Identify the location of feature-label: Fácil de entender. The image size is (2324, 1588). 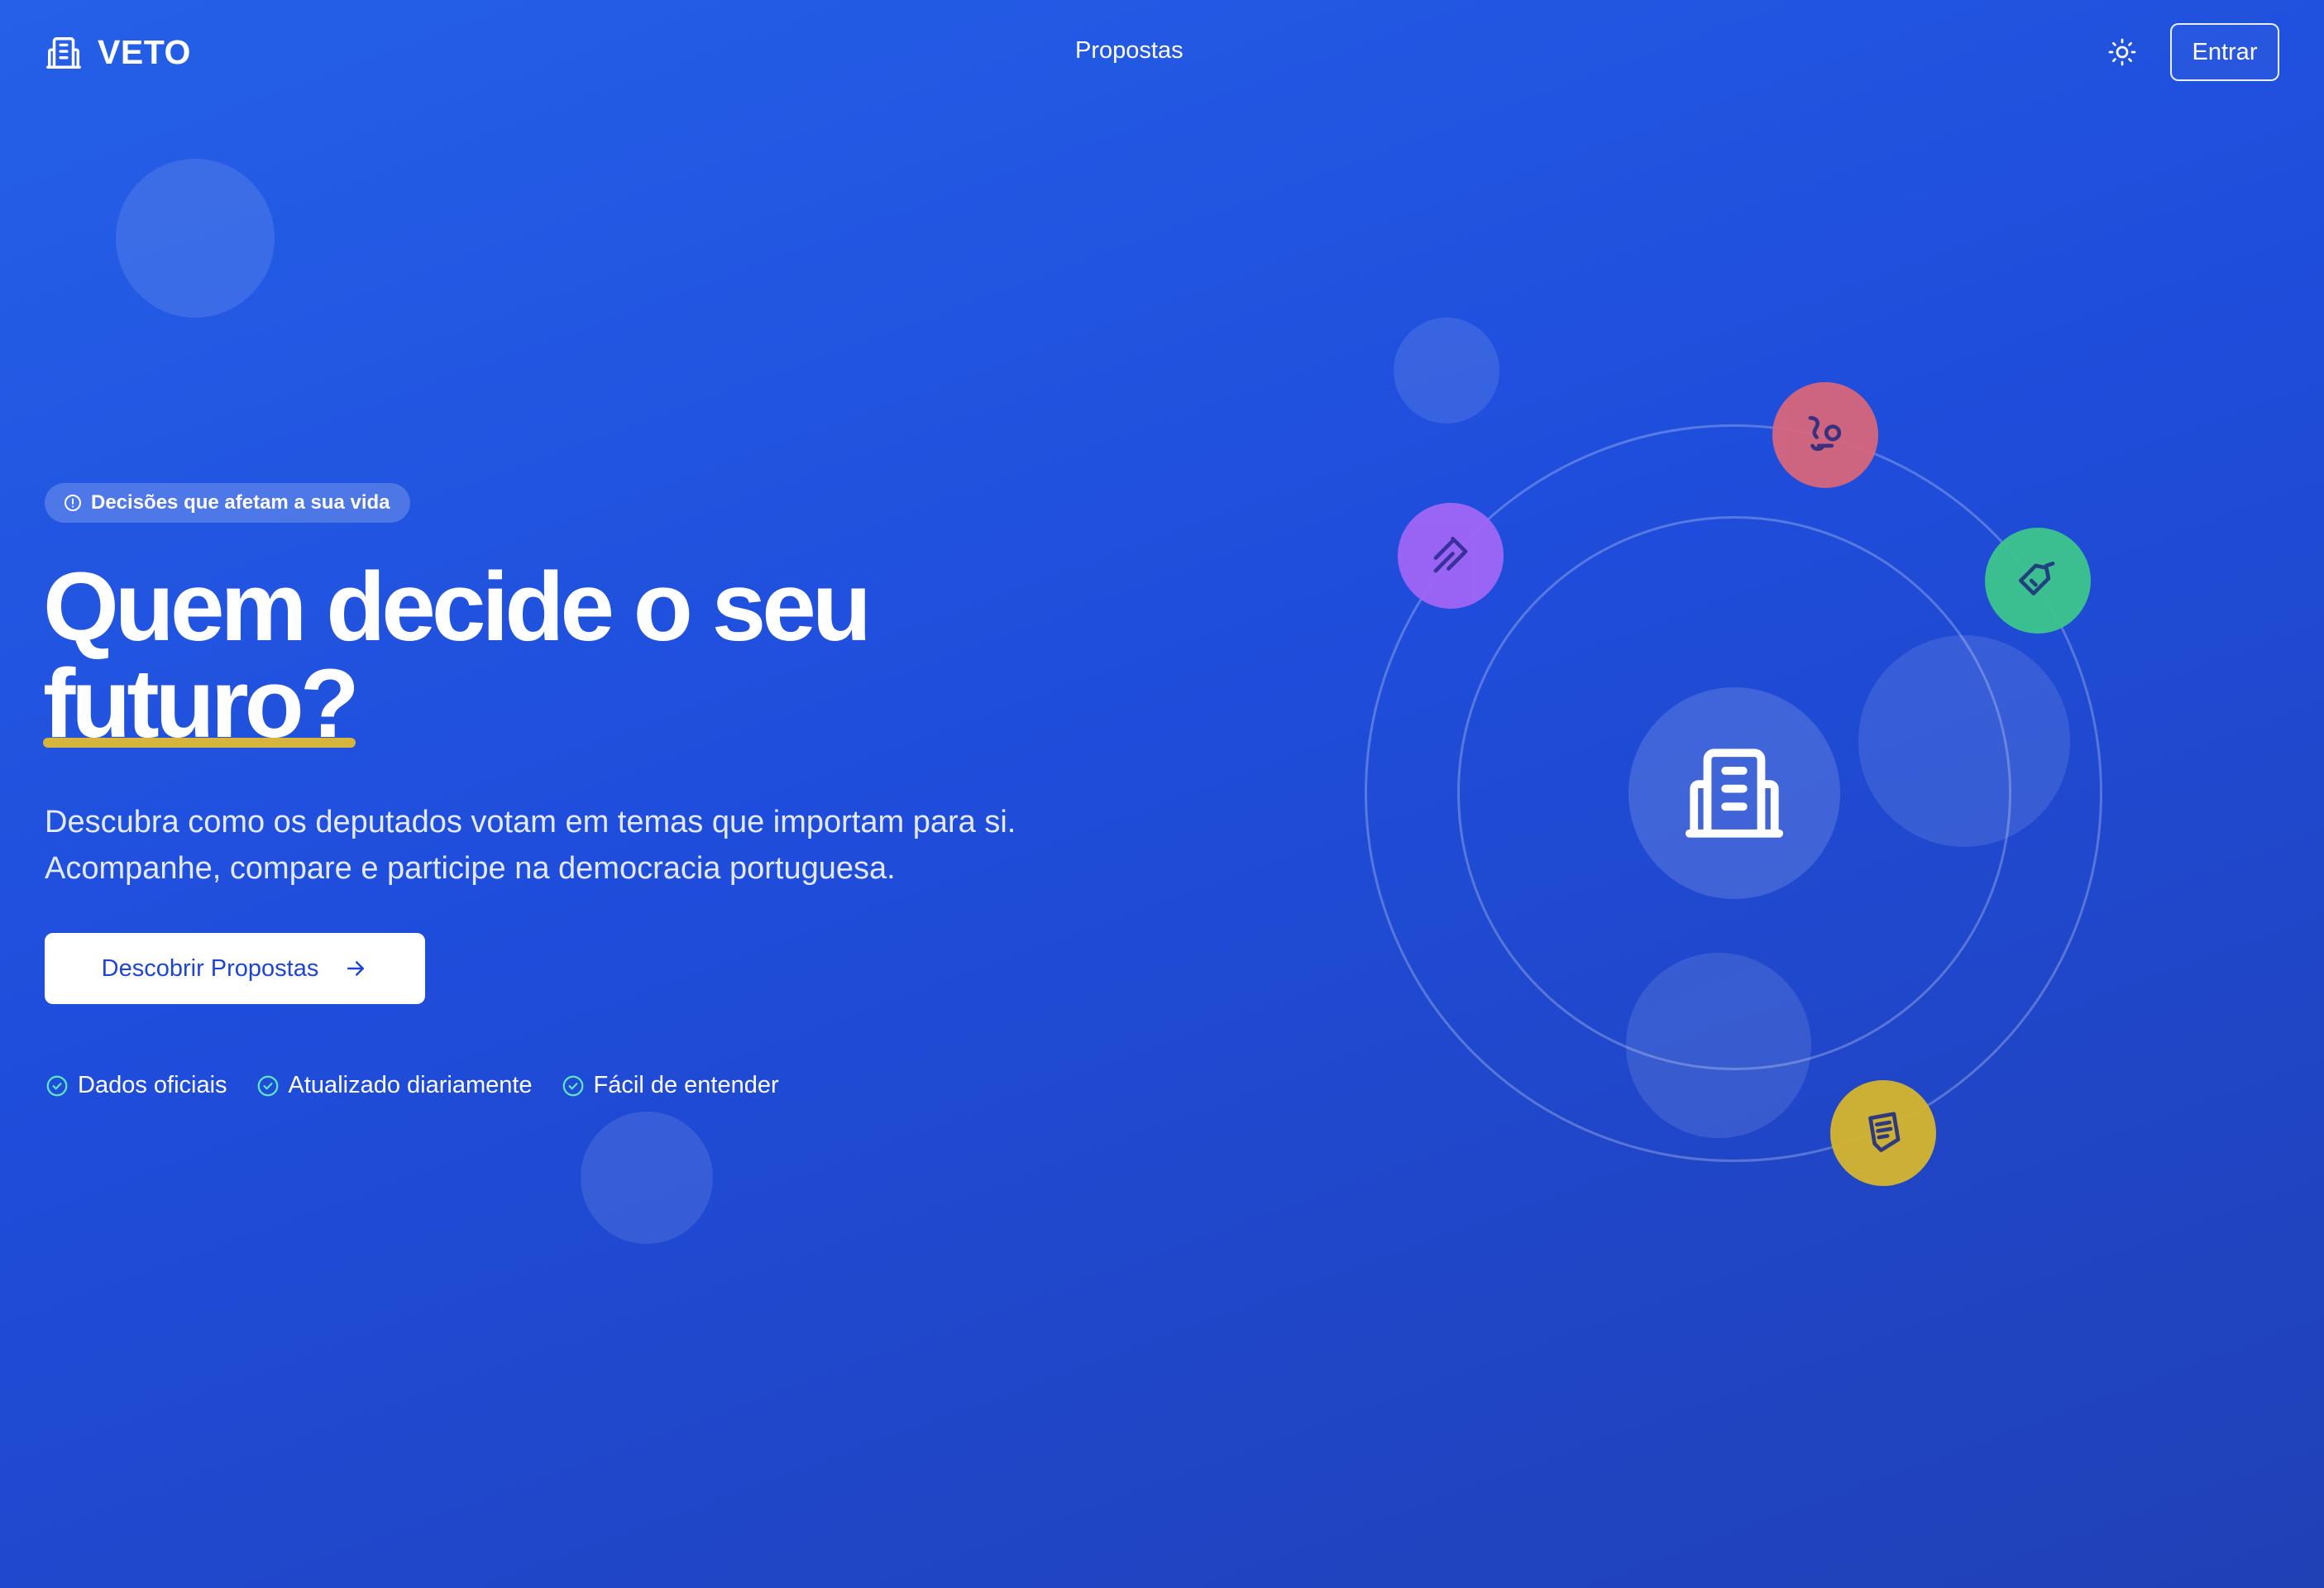
(686, 1085).